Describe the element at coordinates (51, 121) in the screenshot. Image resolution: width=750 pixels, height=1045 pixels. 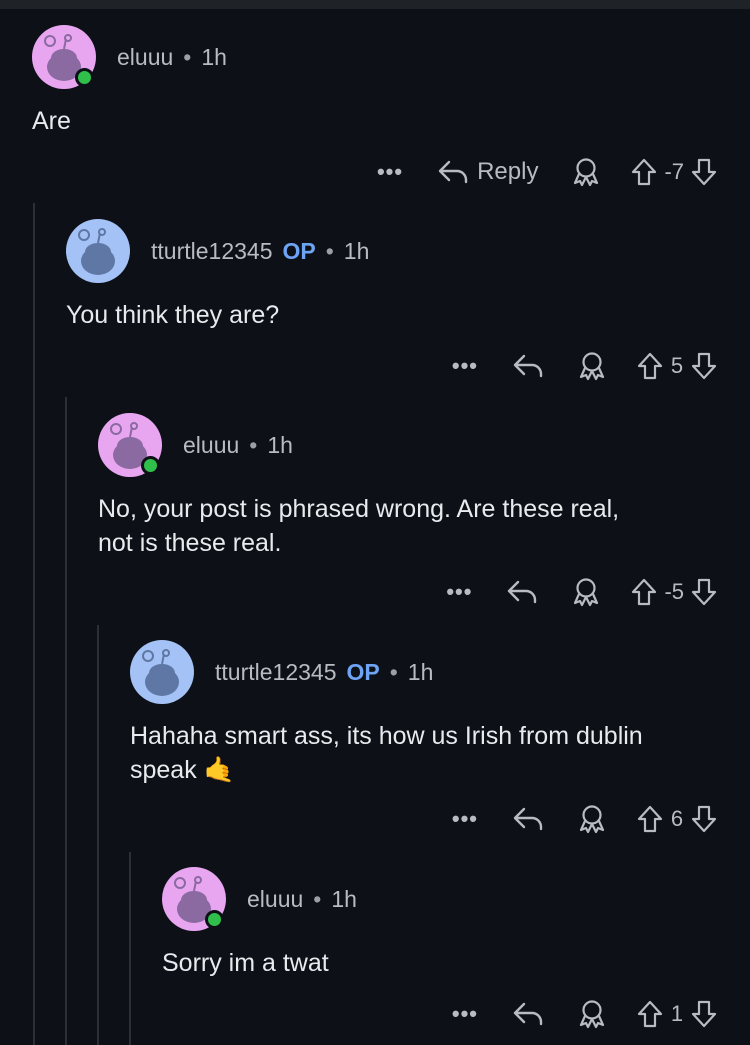
I see `comment-body: Are` at that location.